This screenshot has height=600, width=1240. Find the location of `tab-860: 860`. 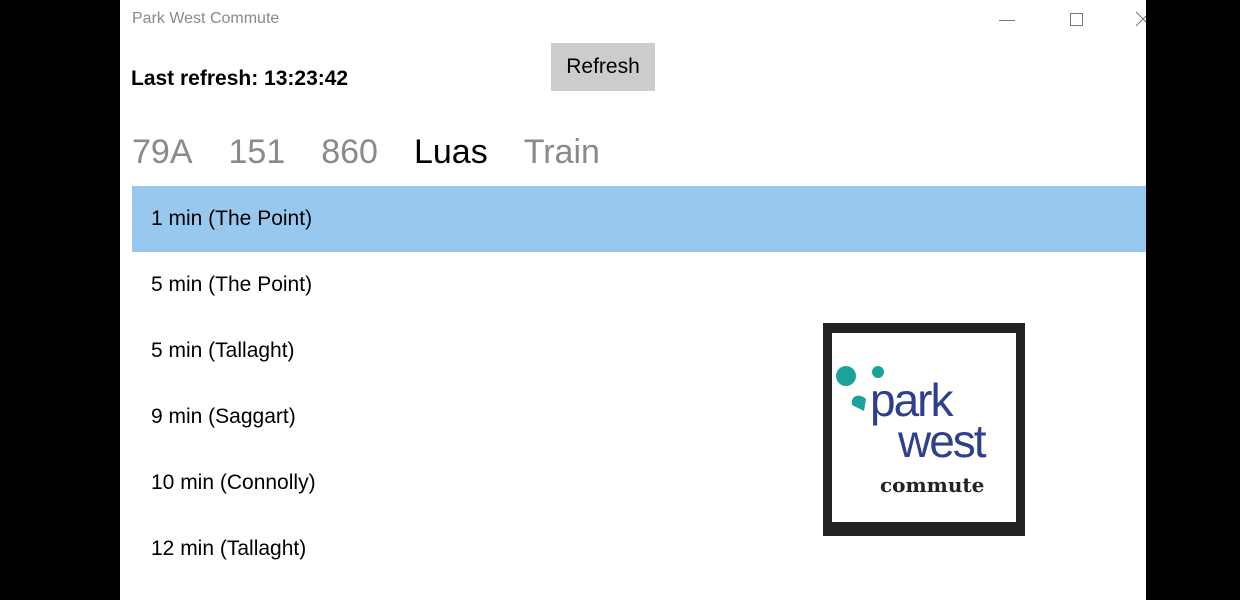

tab-860: 860 is located at coordinates (349, 152).